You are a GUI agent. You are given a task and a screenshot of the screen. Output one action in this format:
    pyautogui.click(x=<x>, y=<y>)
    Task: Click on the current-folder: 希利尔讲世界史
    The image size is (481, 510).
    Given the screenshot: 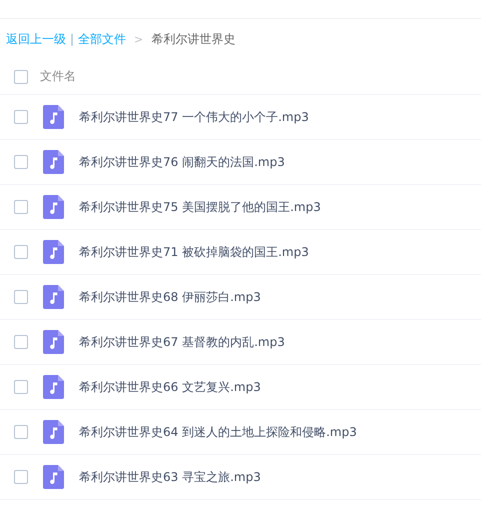 What is the action you would take?
    pyautogui.click(x=193, y=39)
    